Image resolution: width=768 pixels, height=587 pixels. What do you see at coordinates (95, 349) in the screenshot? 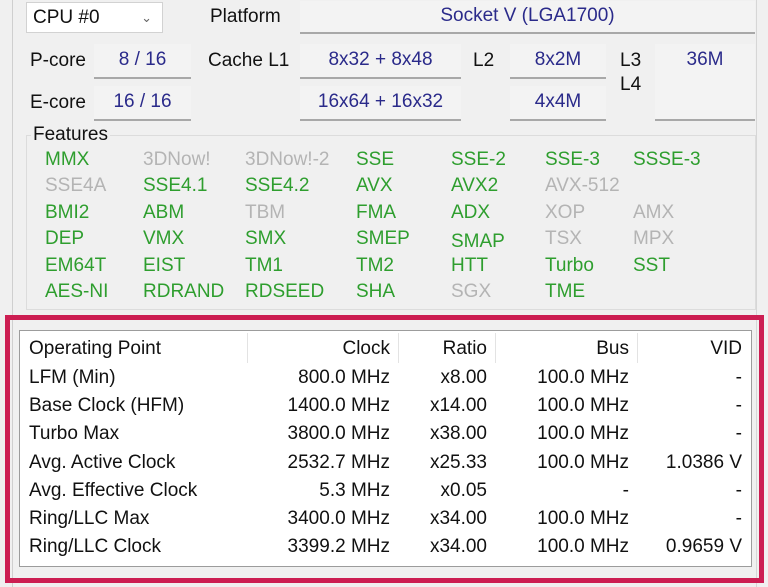
I see `column-header-operating-point: Operating Point` at bounding box center [95, 349].